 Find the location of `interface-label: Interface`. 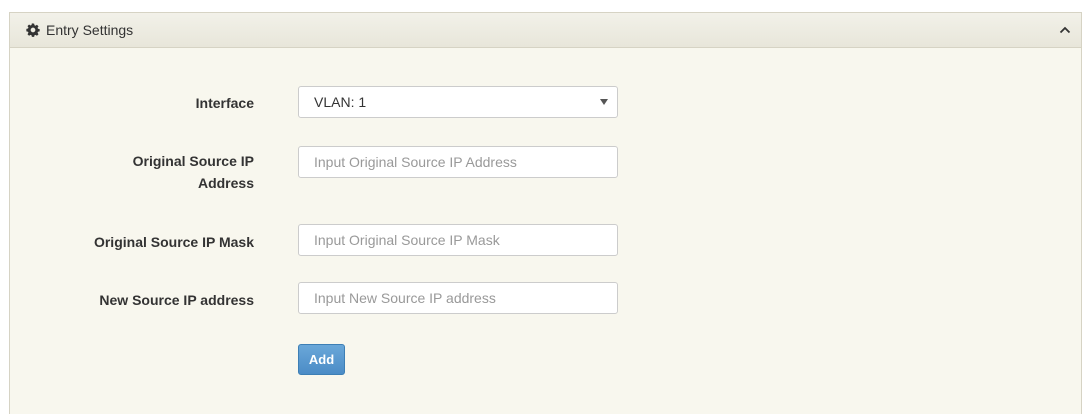

interface-label: Interface is located at coordinates (224, 103).